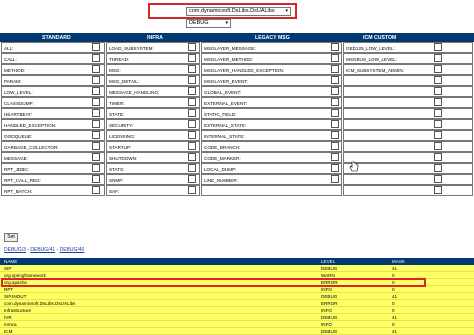  What do you see at coordinates (271, 113) in the screenshot?
I see `filter-cell: STATIC_FIELD:` at bounding box center [271, 113].